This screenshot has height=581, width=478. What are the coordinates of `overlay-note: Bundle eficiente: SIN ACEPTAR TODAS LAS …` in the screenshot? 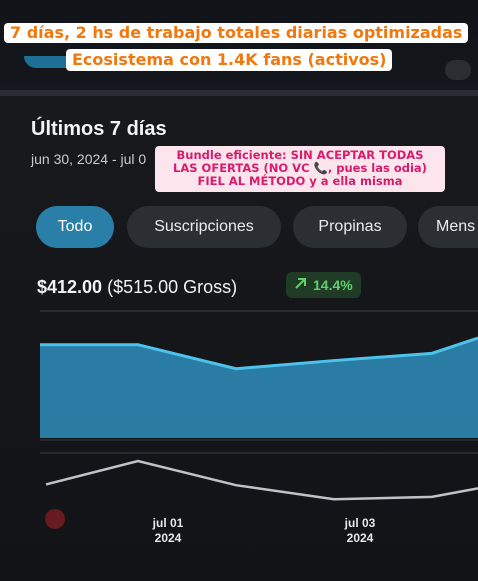 It's located at (300, 169).